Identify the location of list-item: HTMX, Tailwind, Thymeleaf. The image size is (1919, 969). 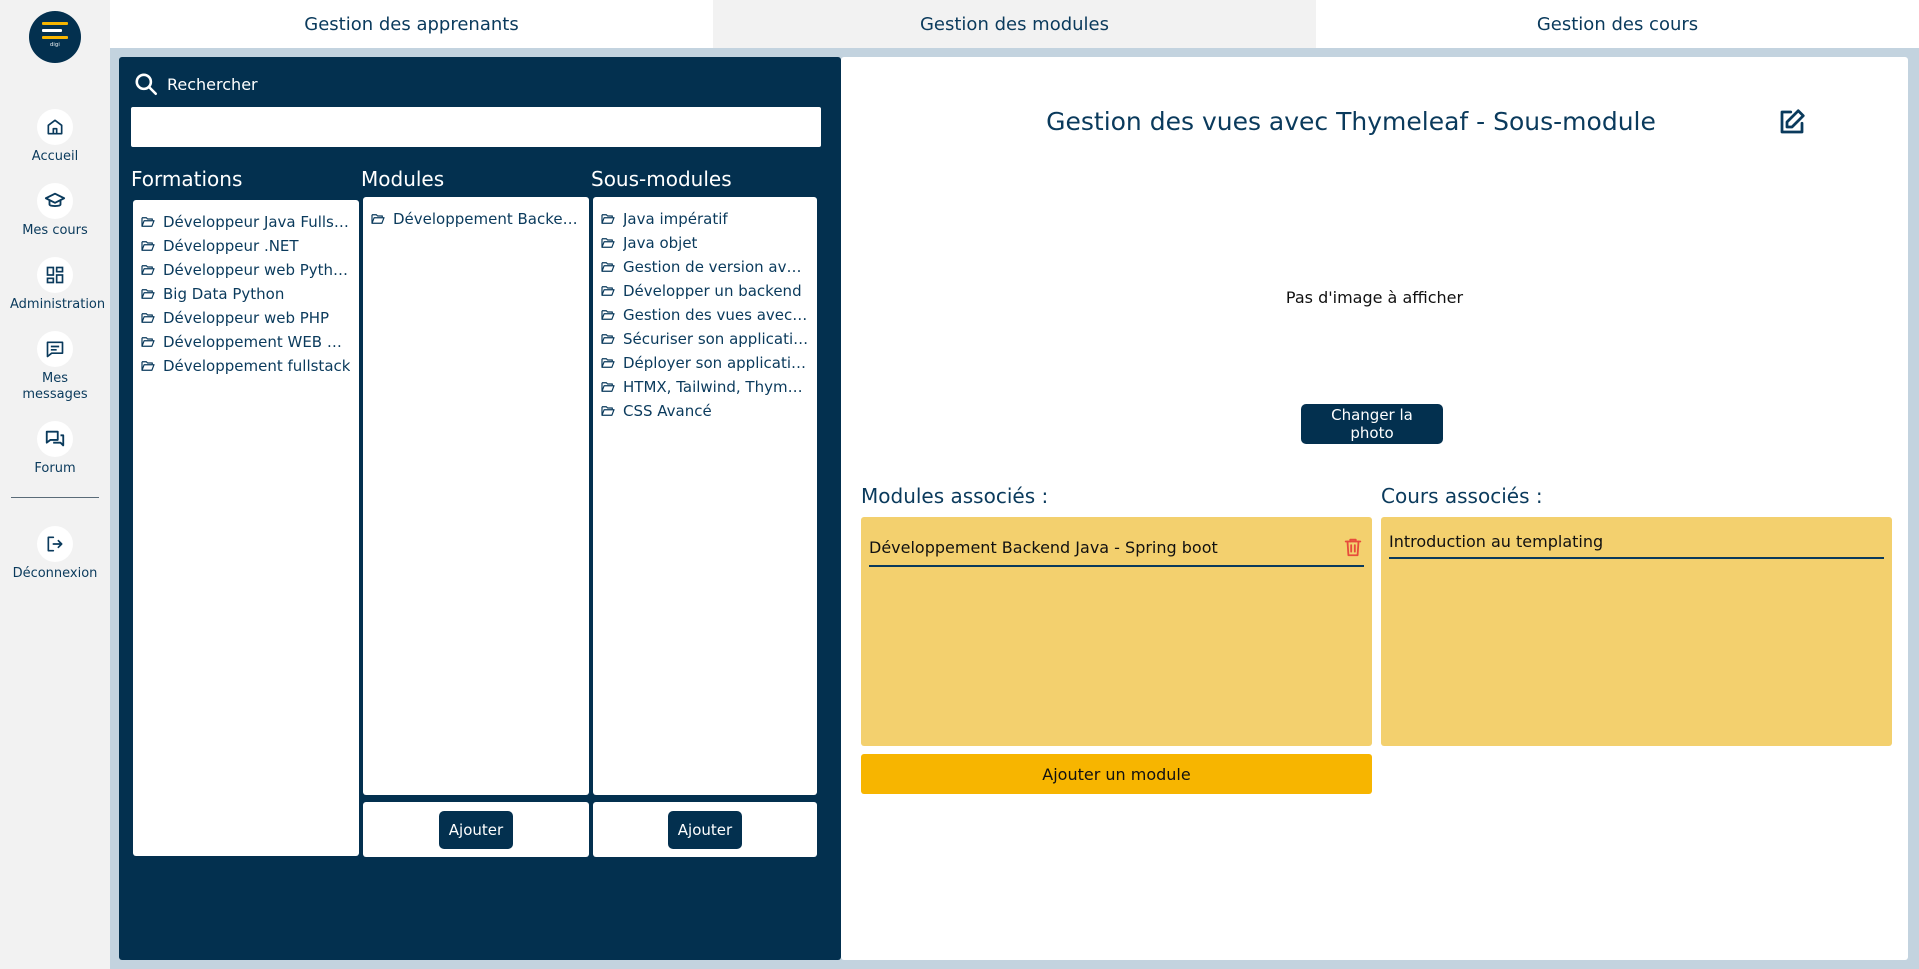
(705, 387).